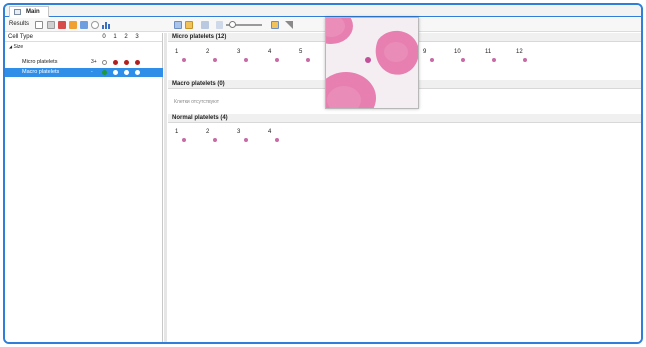 This screenshot has height=347, width=646. What do you see at coordinates (83, 37) in the screenshot?
I see `cell-type-header: Cell Type 0 1 2 3` at bounding box center [83, 37].